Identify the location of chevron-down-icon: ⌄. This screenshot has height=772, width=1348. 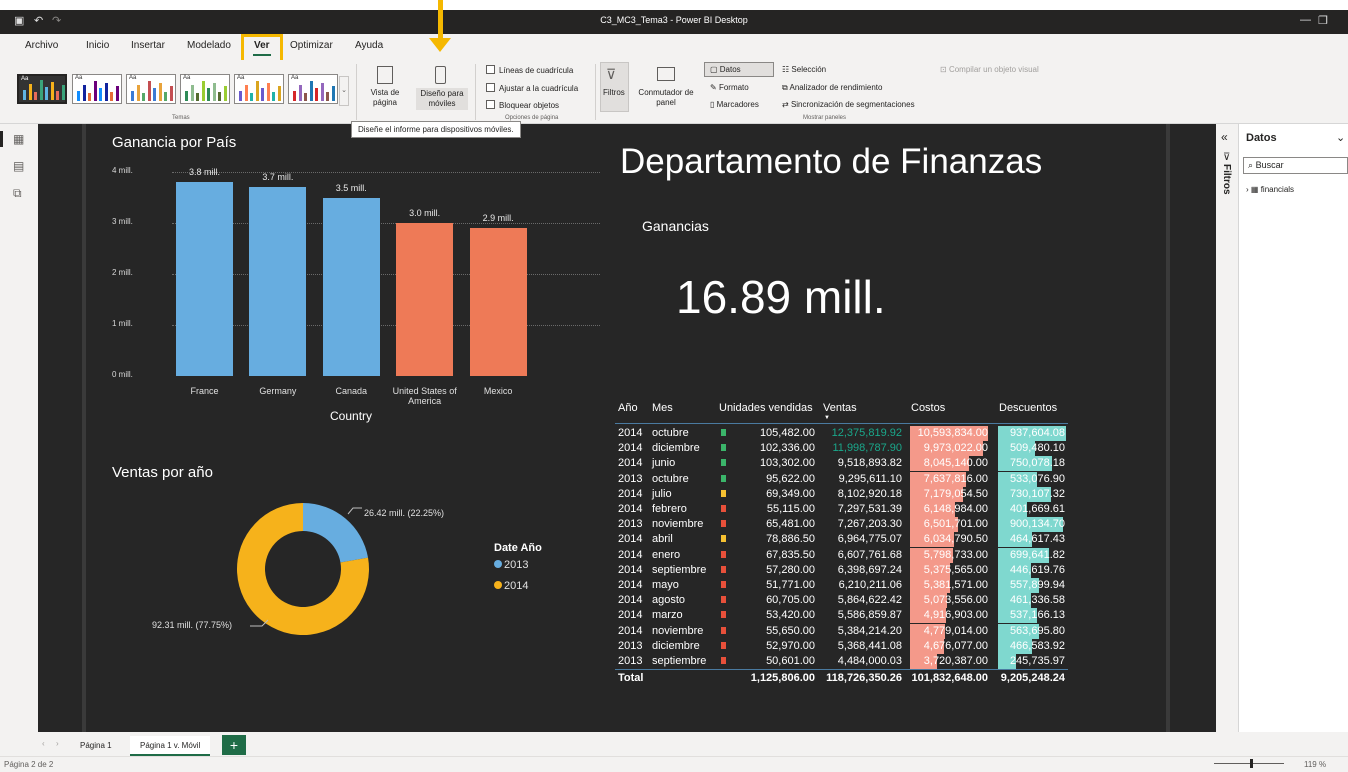
(1340, 137).